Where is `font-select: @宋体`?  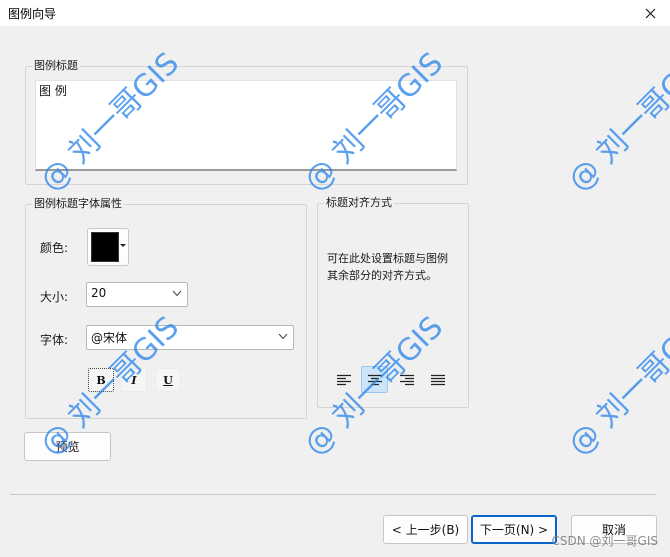 font-select: @宋体 is located at coordinates (190, 337).